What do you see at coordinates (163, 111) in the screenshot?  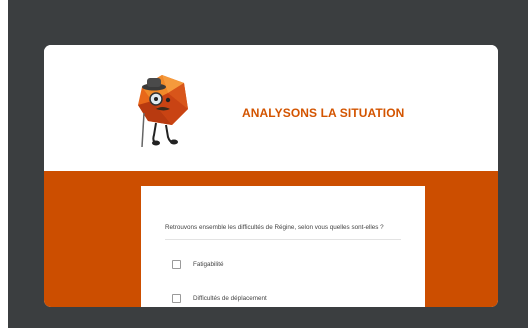 I see `orange-d20-detective-mascot-icon` at bounding box center [163, 111].